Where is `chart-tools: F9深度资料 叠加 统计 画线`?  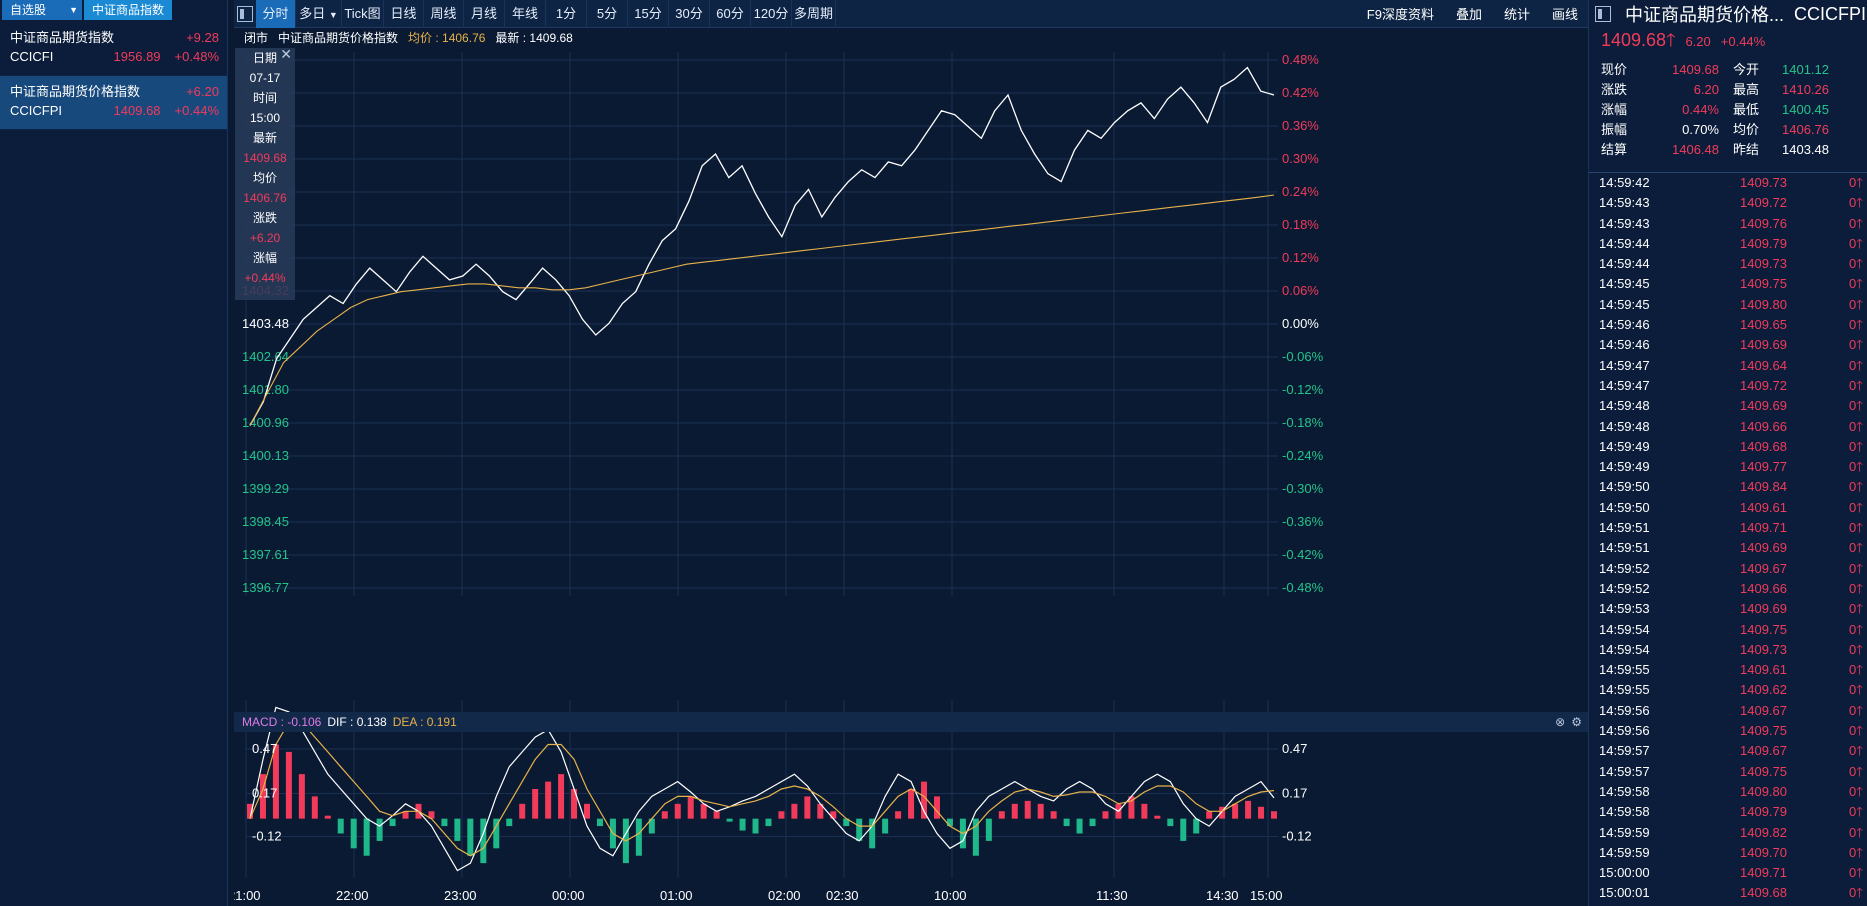 chart-tools: F9深度资料 叠加 统计 画线 is located at coordinates (1477, 13).